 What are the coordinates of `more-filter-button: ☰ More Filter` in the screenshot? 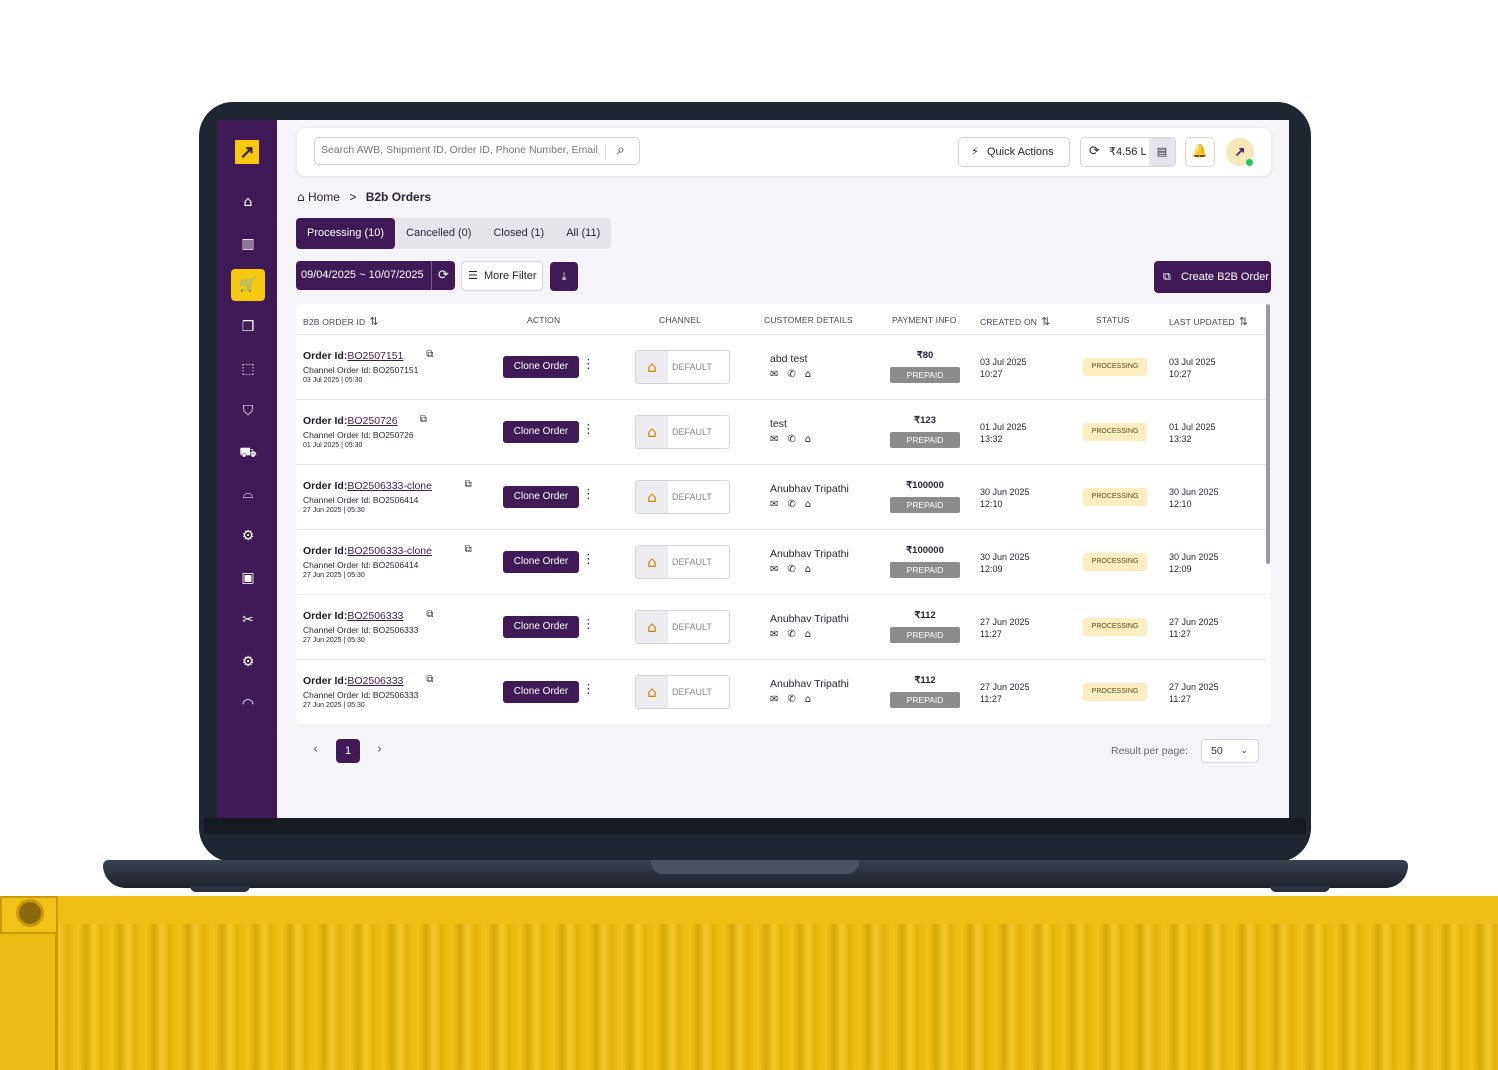 It's located at (502, 276).